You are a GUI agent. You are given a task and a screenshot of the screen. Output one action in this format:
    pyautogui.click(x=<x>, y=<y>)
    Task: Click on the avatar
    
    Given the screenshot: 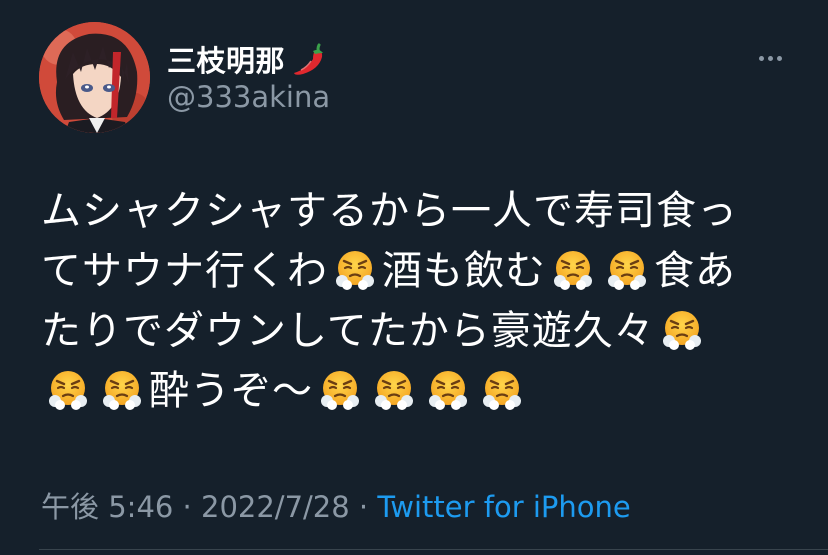 What is the action you would take?
    pyautogui.click(x=94, y=77)
    